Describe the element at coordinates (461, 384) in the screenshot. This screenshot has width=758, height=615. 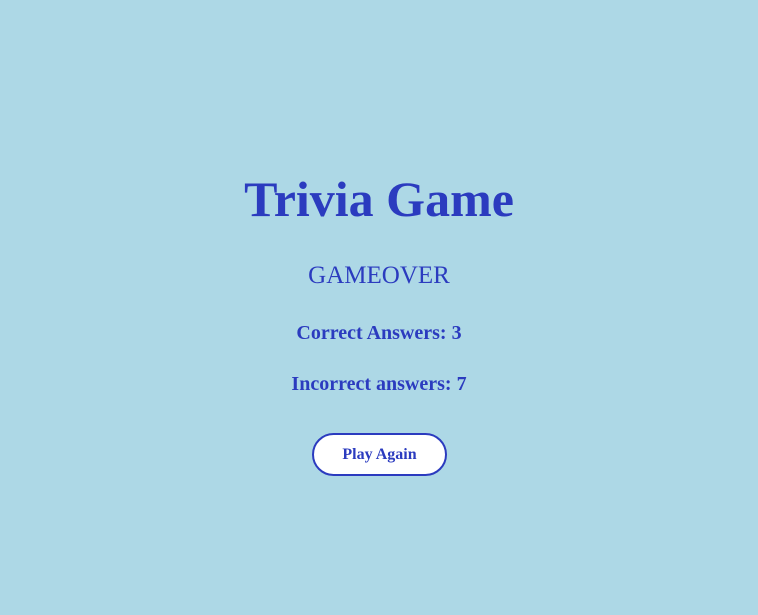
I see `incorrect-answers-count: 7` at that location.